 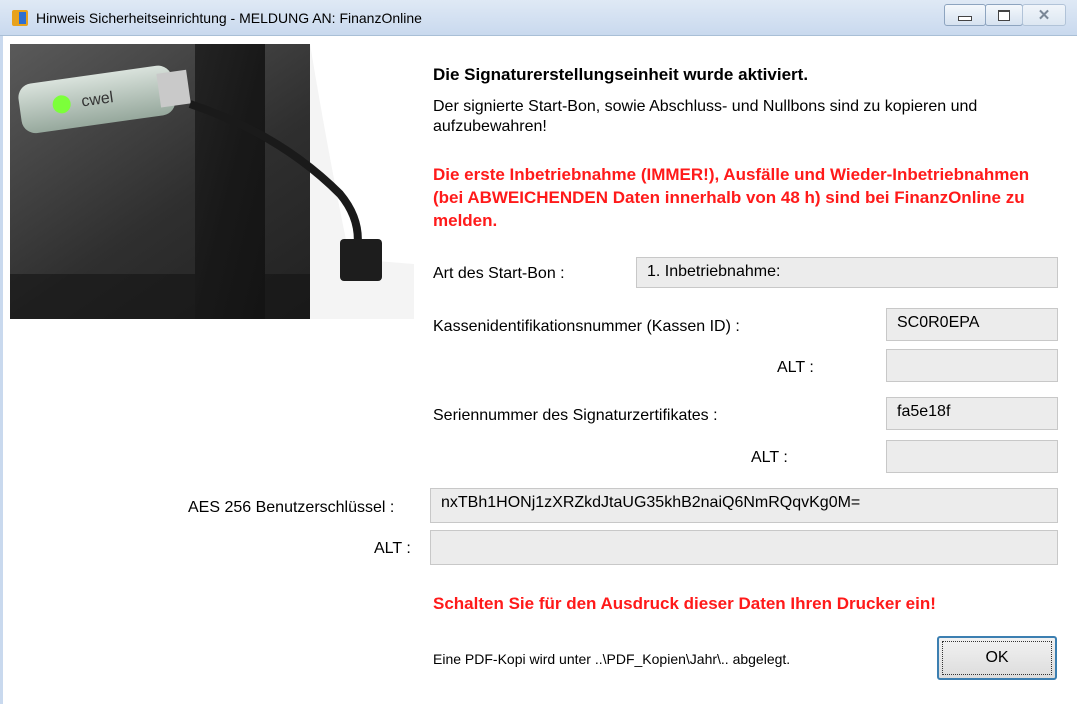 I want to click on kassen-id-alt-label: ALT :, so click(x=795, y=367).